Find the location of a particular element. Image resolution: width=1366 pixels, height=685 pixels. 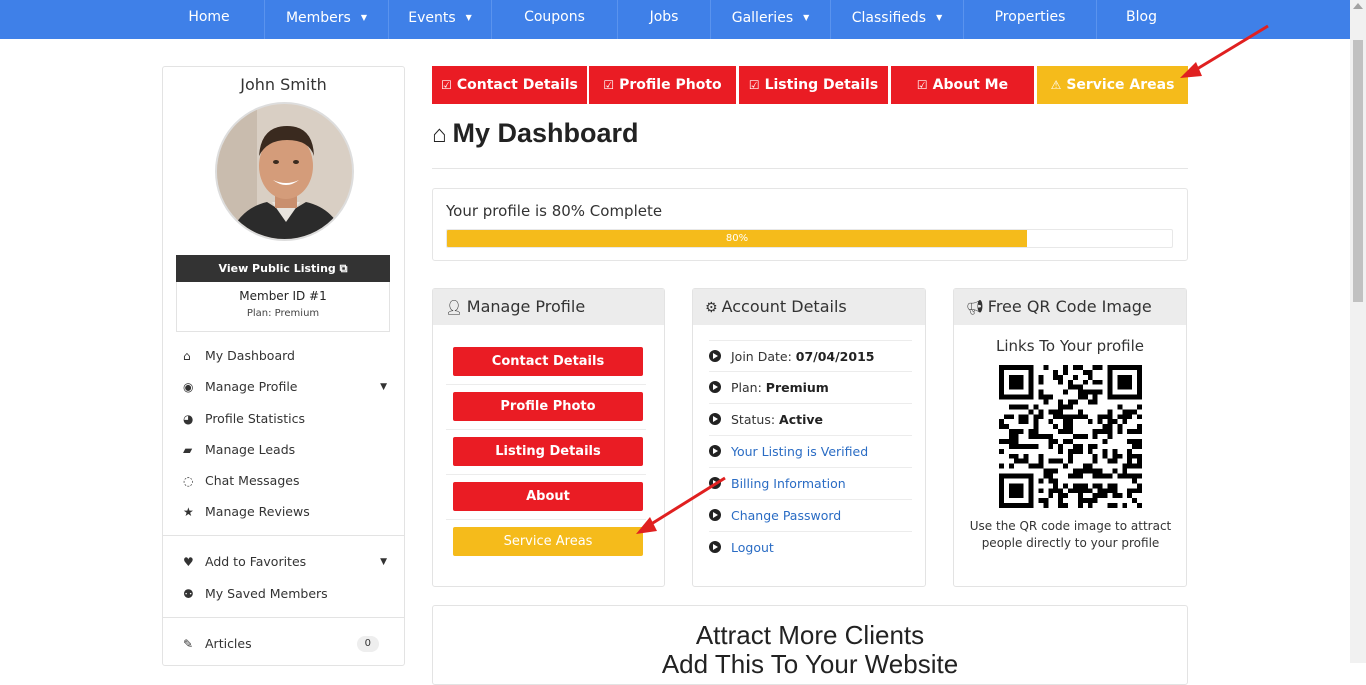

change-password-row: Change Password is located at coordinates (810, 516).